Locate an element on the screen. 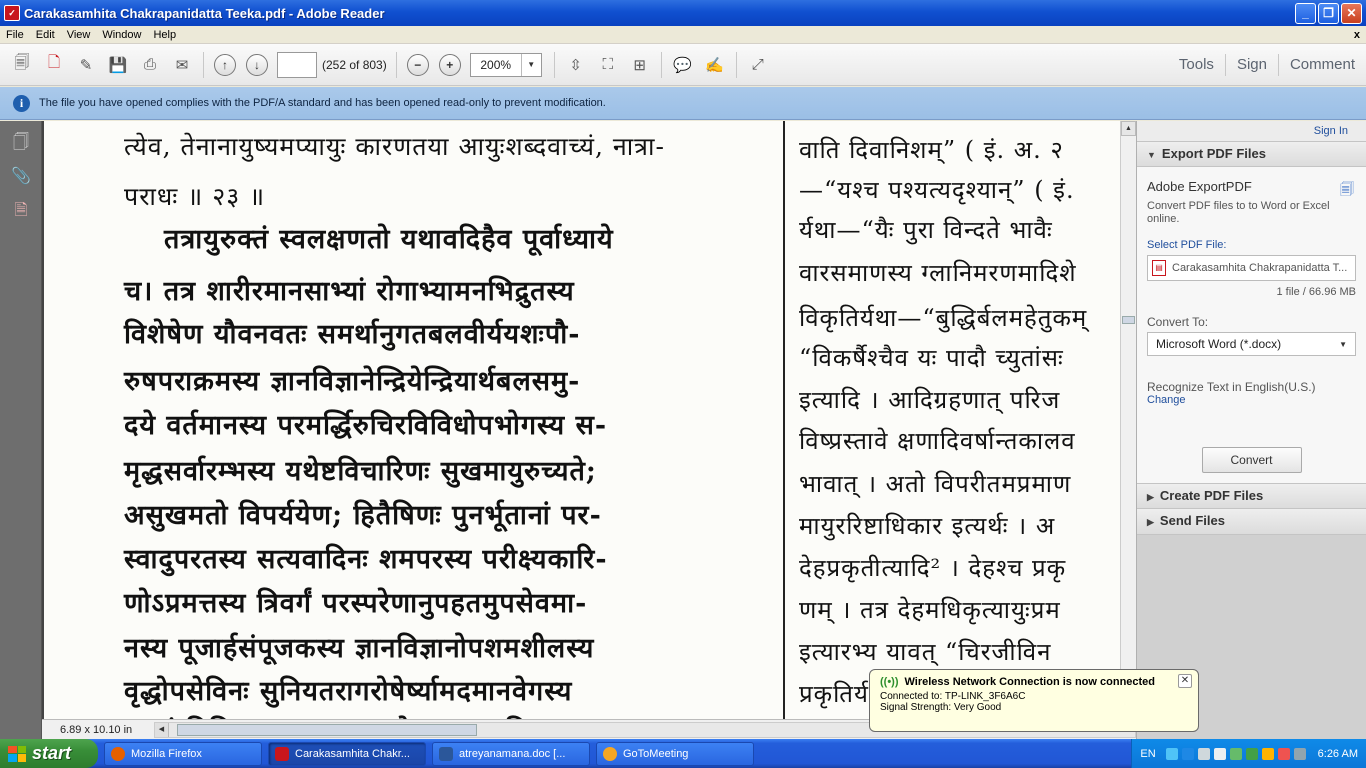 Image resolution: width=1366 pixels, height=768 pixels. fit-page-icon: ⛶ is located at coordinates (608, 65).